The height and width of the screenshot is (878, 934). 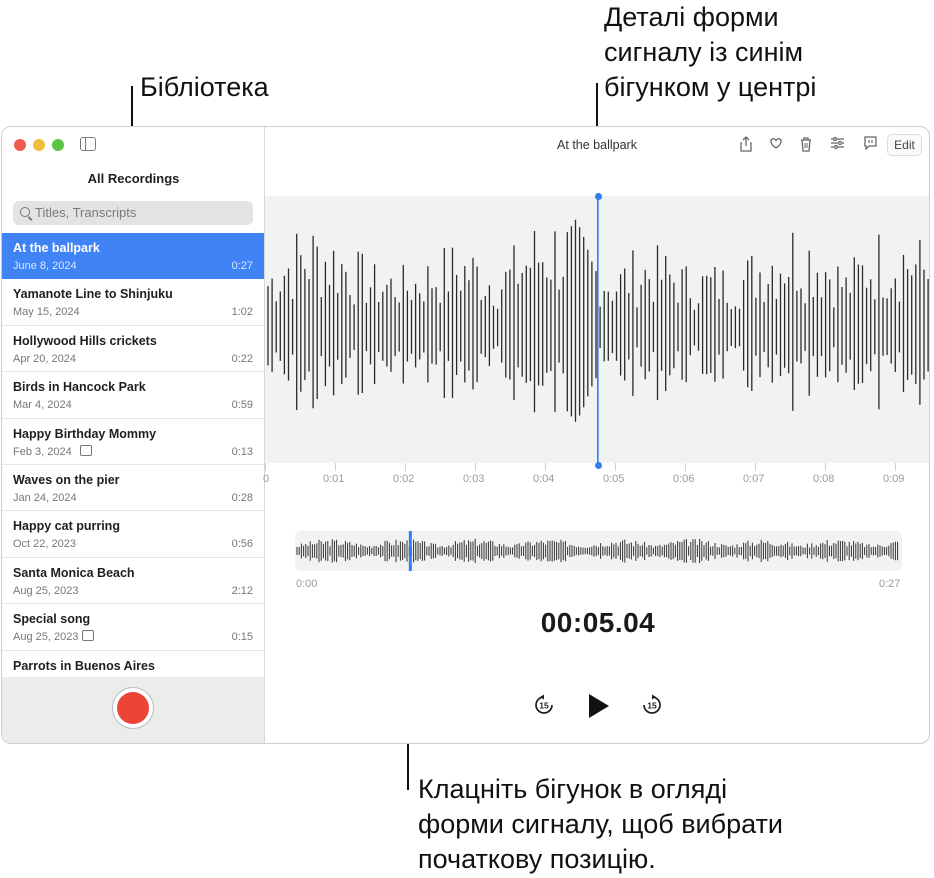 What do you see at coordinates (133, 581) in the screenshot?
I see `recording-item: Santa Monica Beach Aug 25, 2023 2:12` at bounding box center [133, 581].